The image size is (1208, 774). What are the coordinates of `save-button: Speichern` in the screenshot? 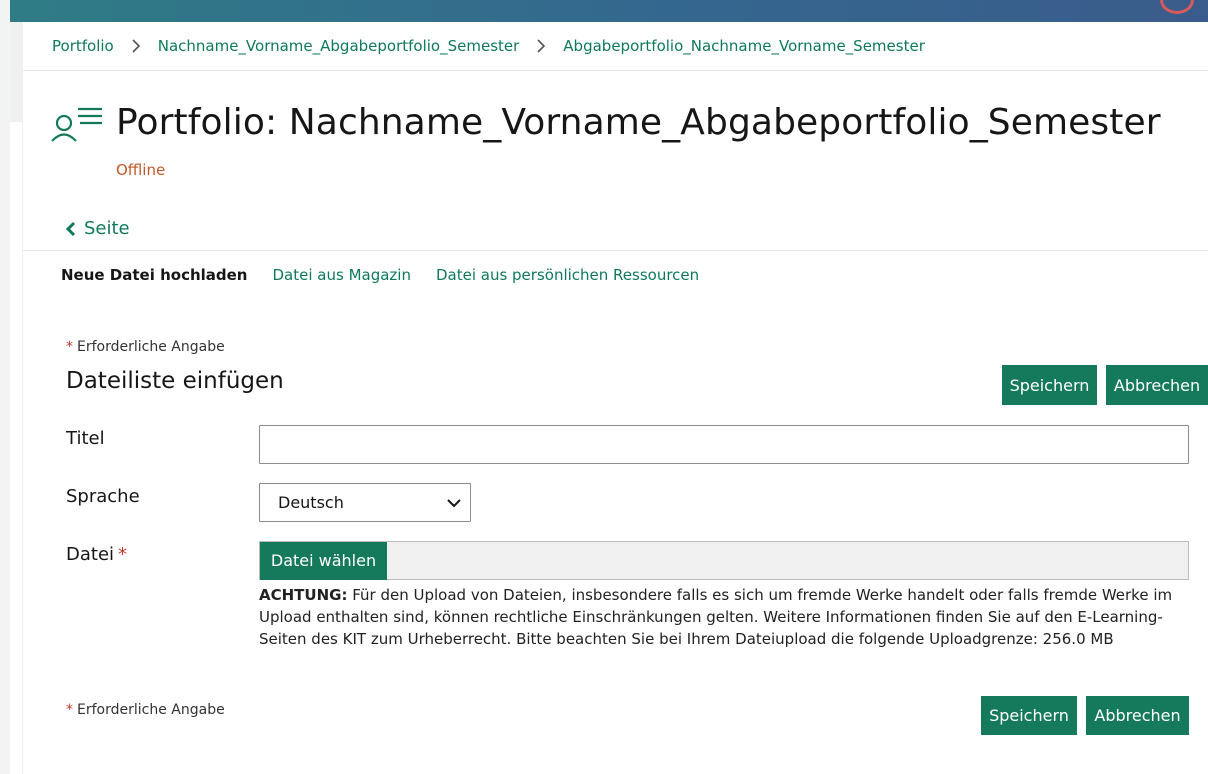 It's located at (1049, 385).